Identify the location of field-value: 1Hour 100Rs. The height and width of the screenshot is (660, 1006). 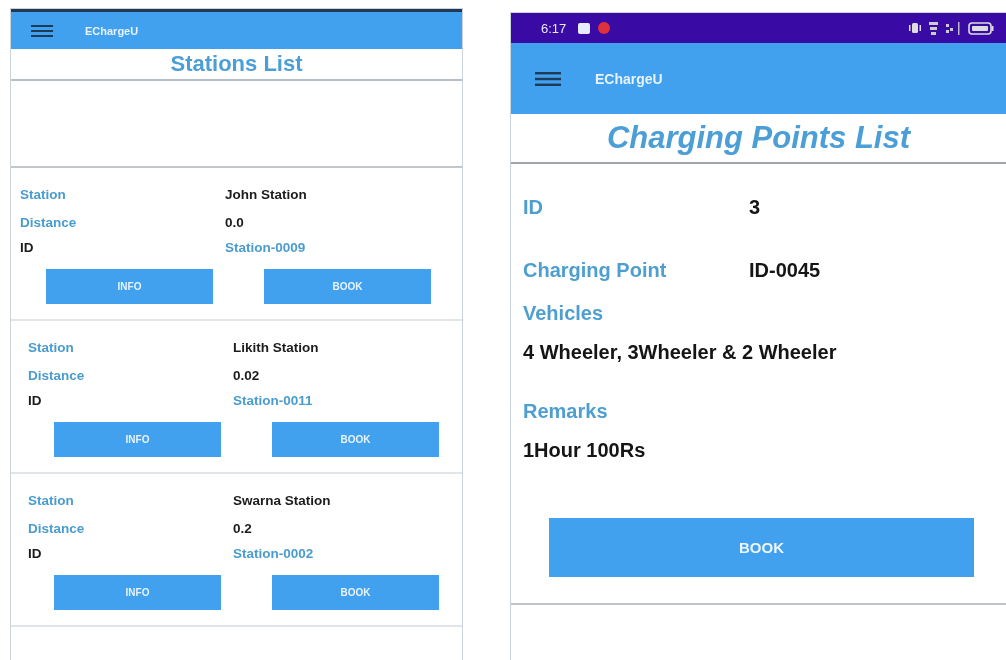
(585, 450).